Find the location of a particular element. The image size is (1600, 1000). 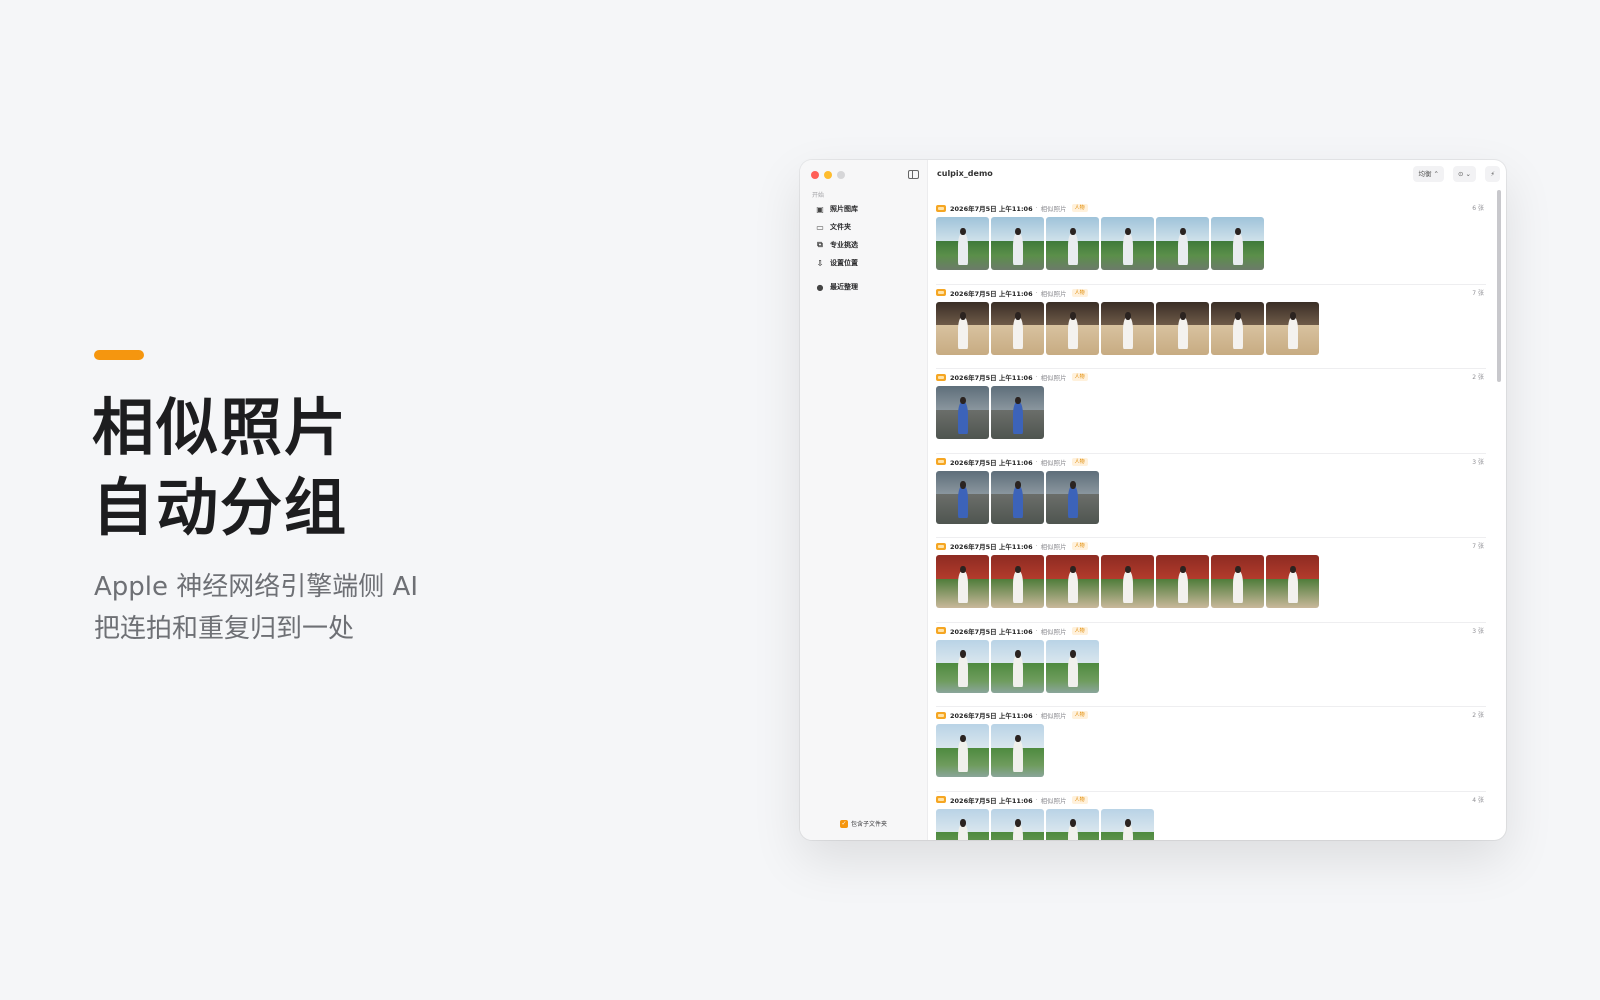

photo-group: 2026年7月5日 上午11:06 · 相似照片 人物 4 张 is located at coordinates (1211, 816).